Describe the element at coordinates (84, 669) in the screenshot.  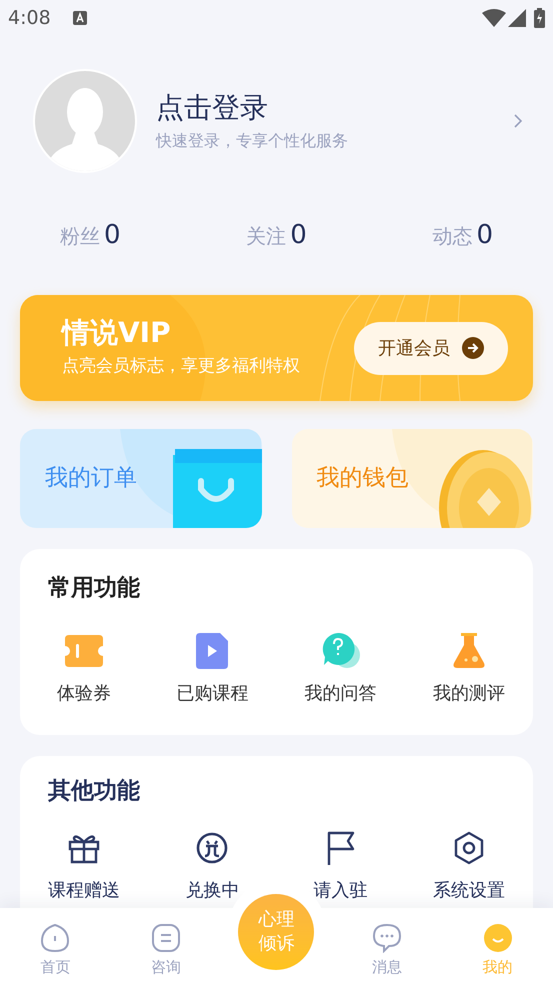
I see `function-item: 体验券` at that location.